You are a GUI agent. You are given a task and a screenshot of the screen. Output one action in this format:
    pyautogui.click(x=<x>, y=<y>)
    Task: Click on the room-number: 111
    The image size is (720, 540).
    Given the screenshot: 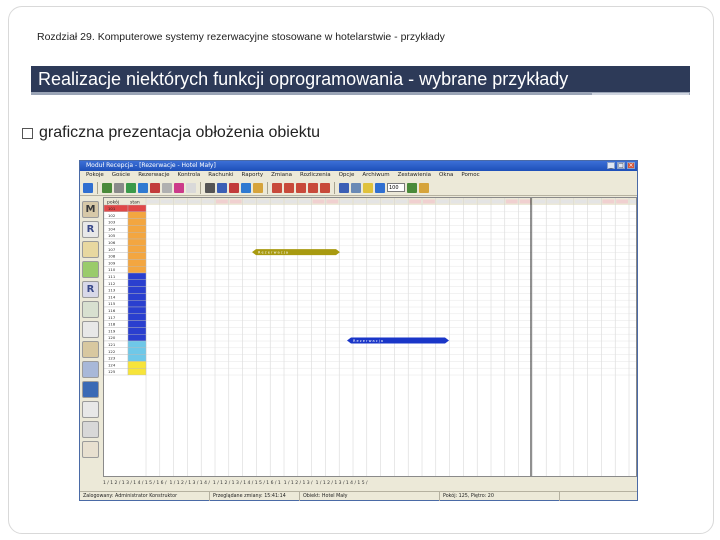 What is the action you would take?
    pyautogui.click(x=112, y=276)
    